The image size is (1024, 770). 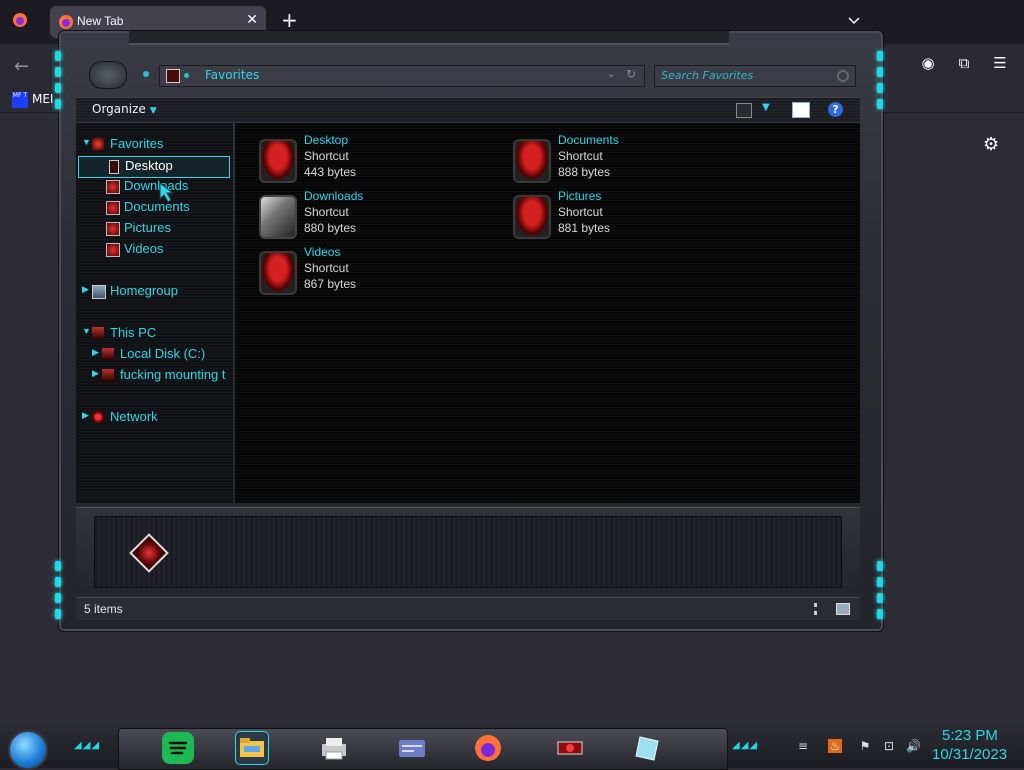 I want to click on window-top-plate, so click(x=429, y=38).